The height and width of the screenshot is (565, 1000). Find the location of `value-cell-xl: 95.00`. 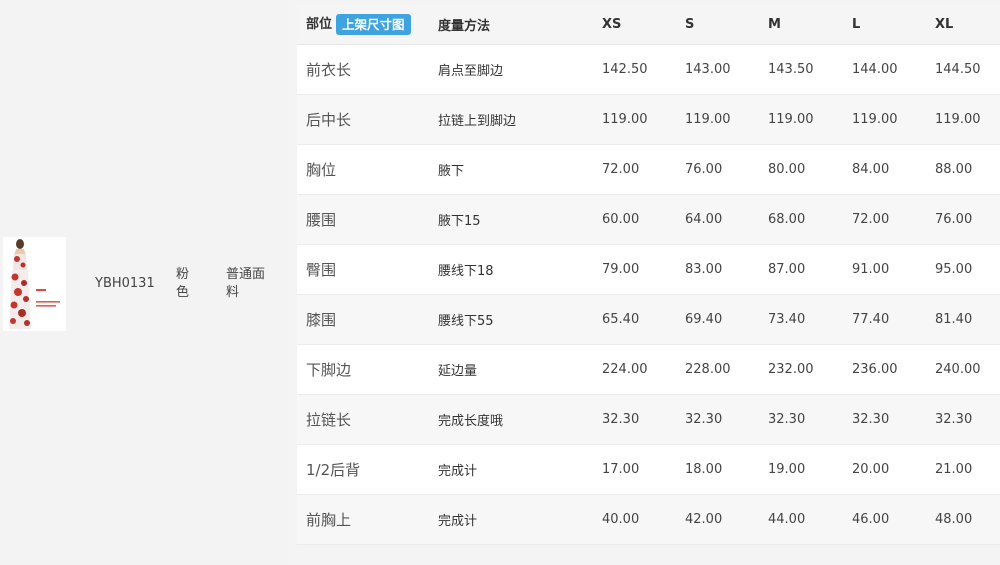

value-cell-xl: 95.00 is located at coordinates (954, 269).